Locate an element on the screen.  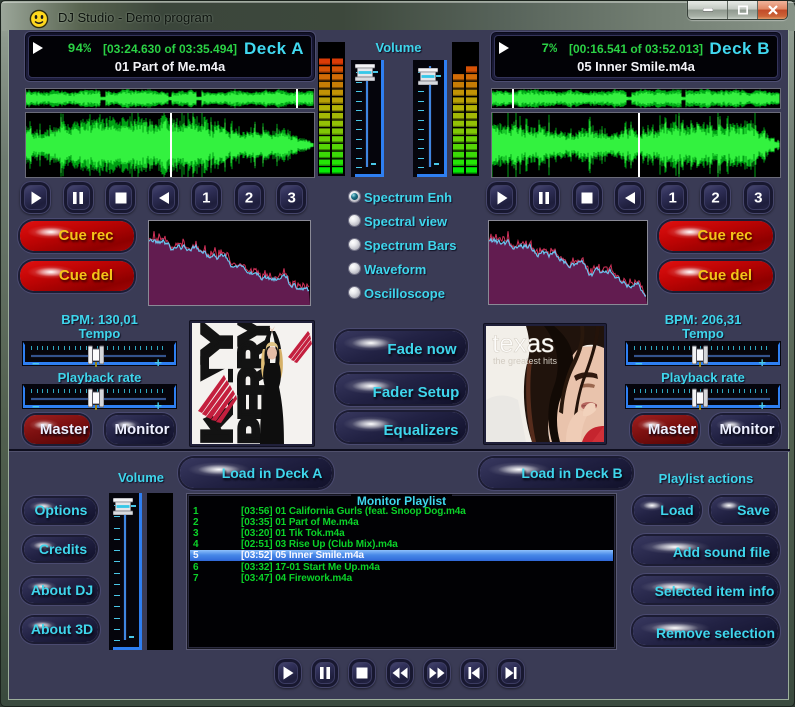
svg-text: the greatest hits is located at coordinates (525, 361).